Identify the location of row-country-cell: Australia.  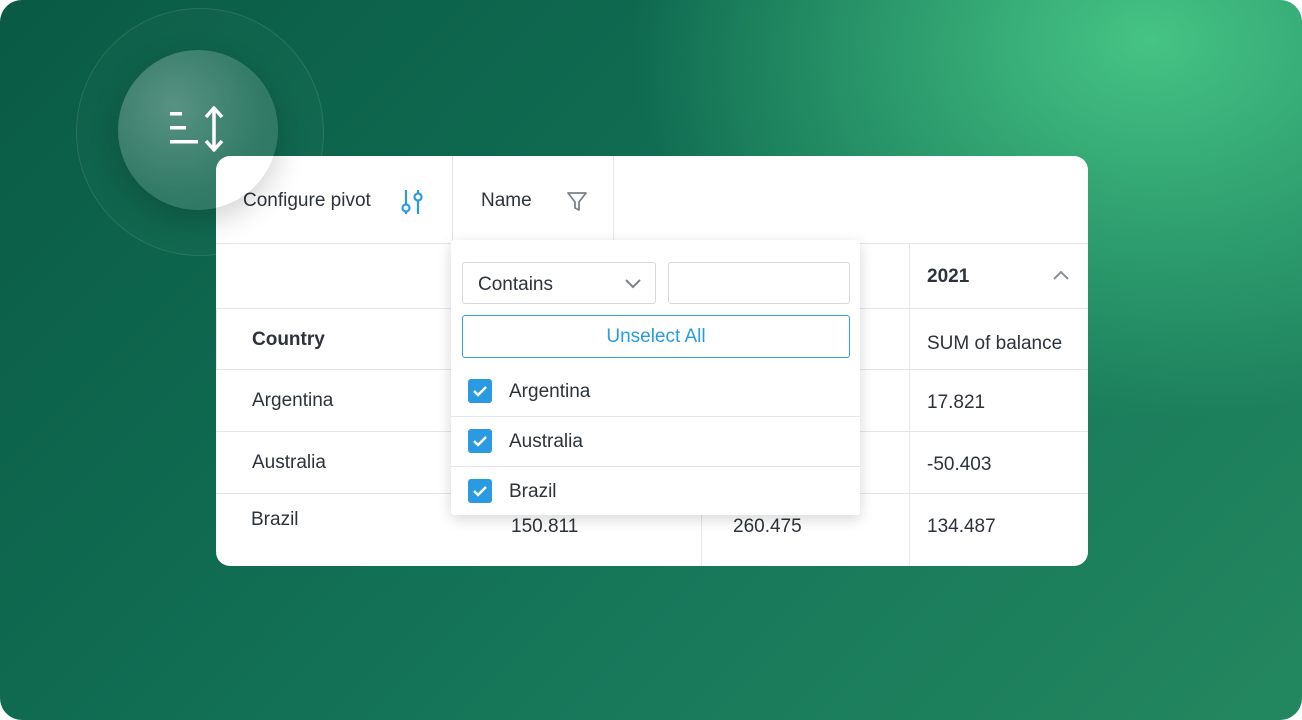
(289, 462).